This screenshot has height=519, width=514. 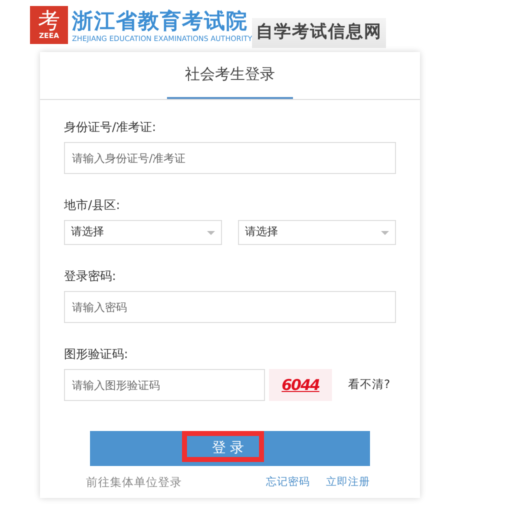 What do you see at coordinates (369, 385) in the screenshot?
I see `refresh-captcha-link: 看不清?` at bounding box center [369, 385].